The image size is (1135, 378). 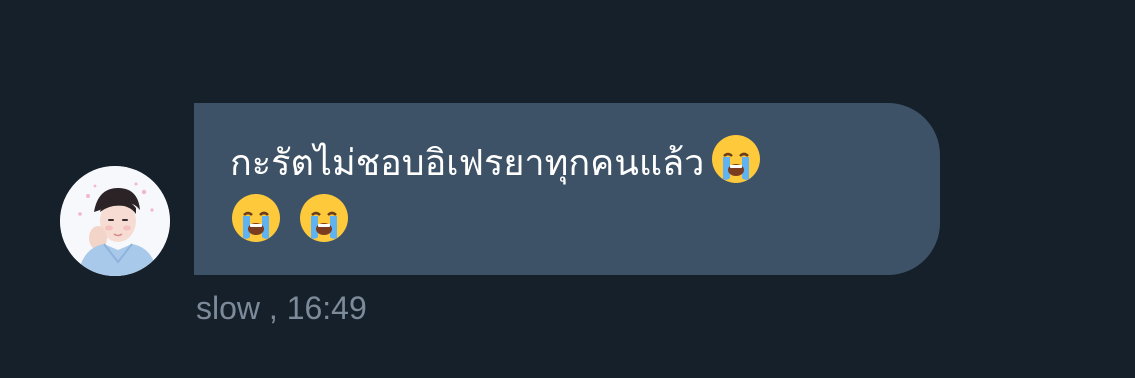 I want to click on avatar, so click(x=115, y=221).